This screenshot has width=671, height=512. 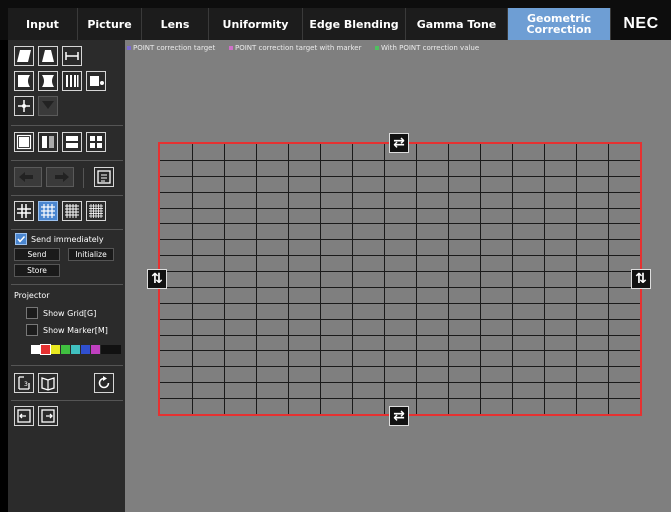 I want to click on layout-single-icon, so click(x=24, y=142).